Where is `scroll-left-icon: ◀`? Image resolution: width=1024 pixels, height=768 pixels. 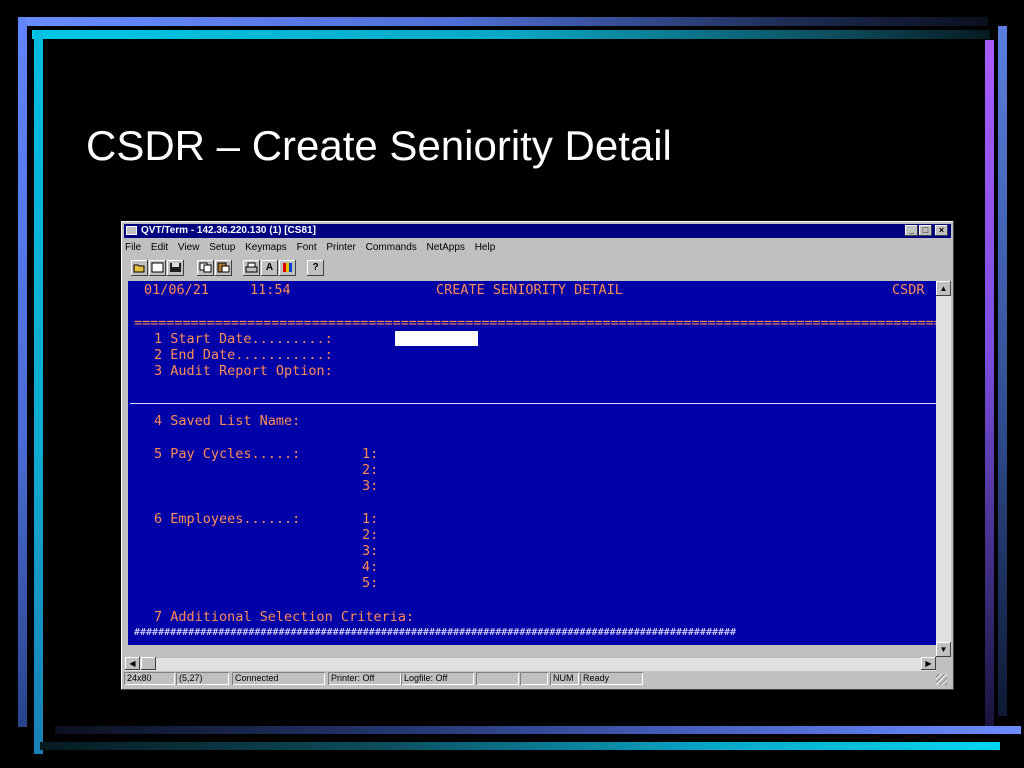
scroll-left-icon: ◀ is located at coordinates (132, 663).